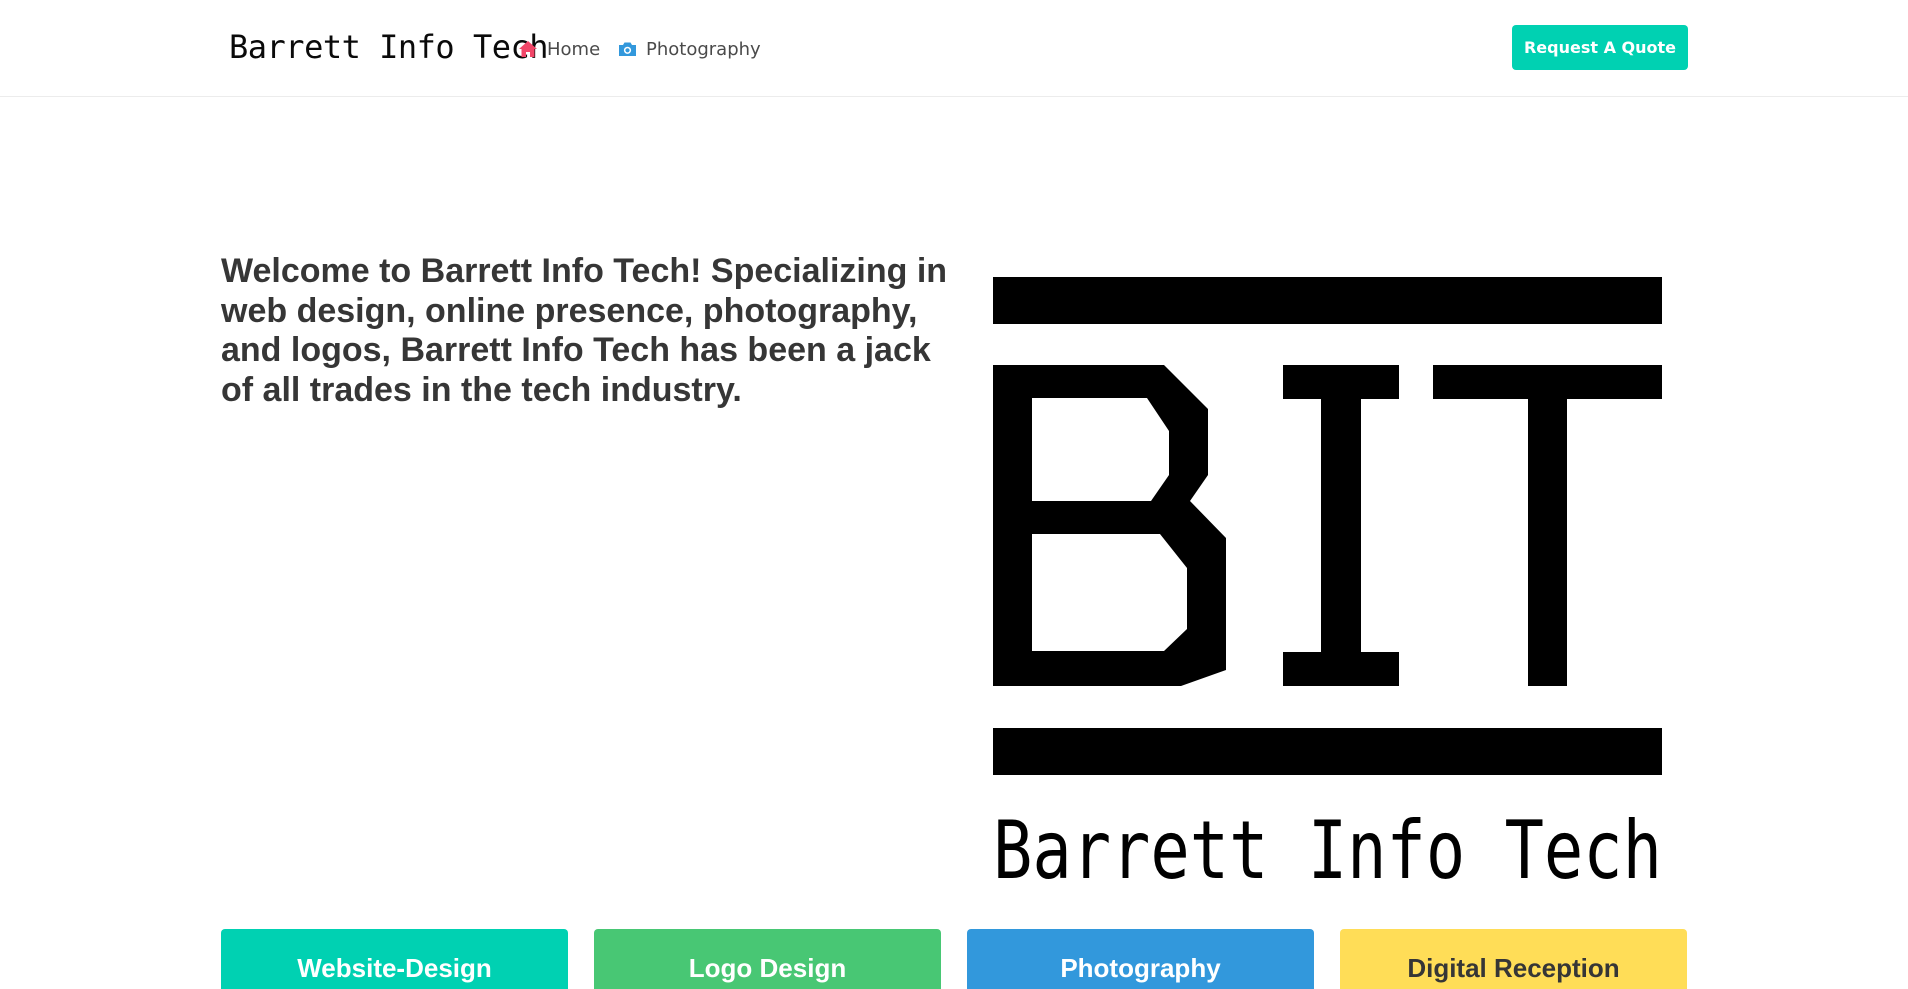  I want to click on camera-icon, so click(627, 49).